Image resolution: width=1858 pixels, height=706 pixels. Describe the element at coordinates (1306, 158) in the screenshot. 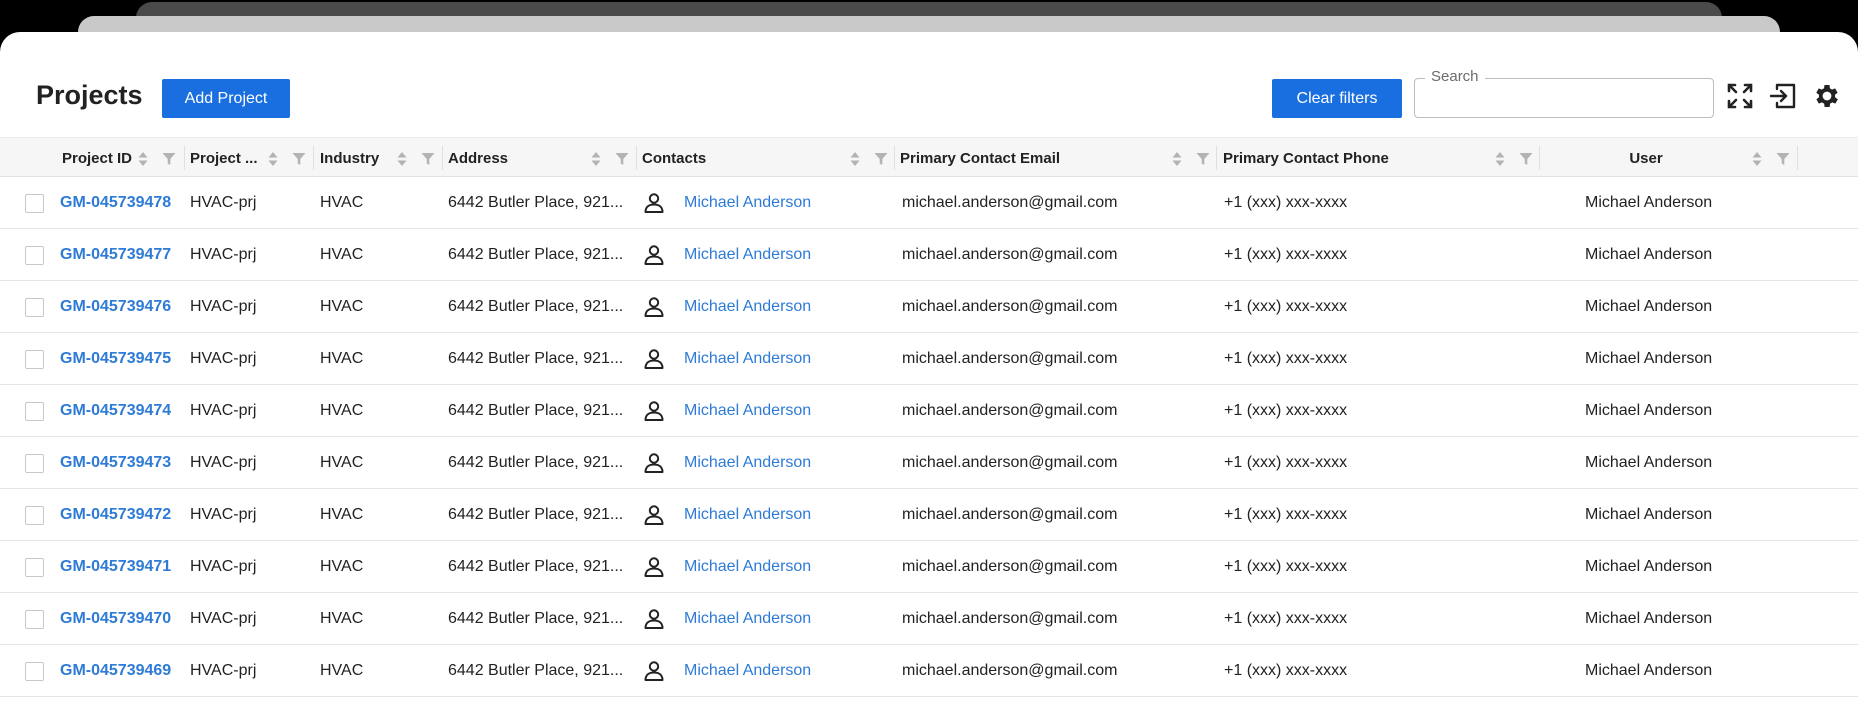

I see `column-header-label: Primary Contact Phone` at that location.